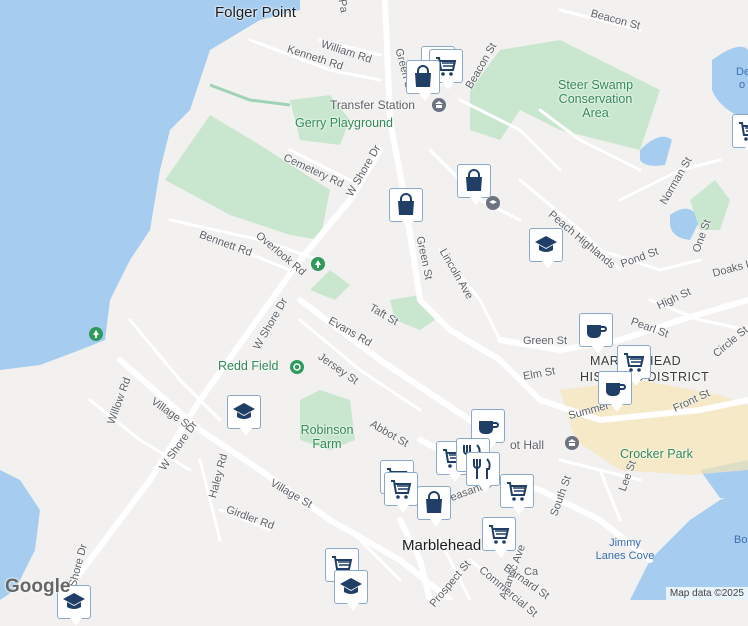 This screenshot has width=748, height=626. I want to click on school-poi-icon, so click(493, 203).